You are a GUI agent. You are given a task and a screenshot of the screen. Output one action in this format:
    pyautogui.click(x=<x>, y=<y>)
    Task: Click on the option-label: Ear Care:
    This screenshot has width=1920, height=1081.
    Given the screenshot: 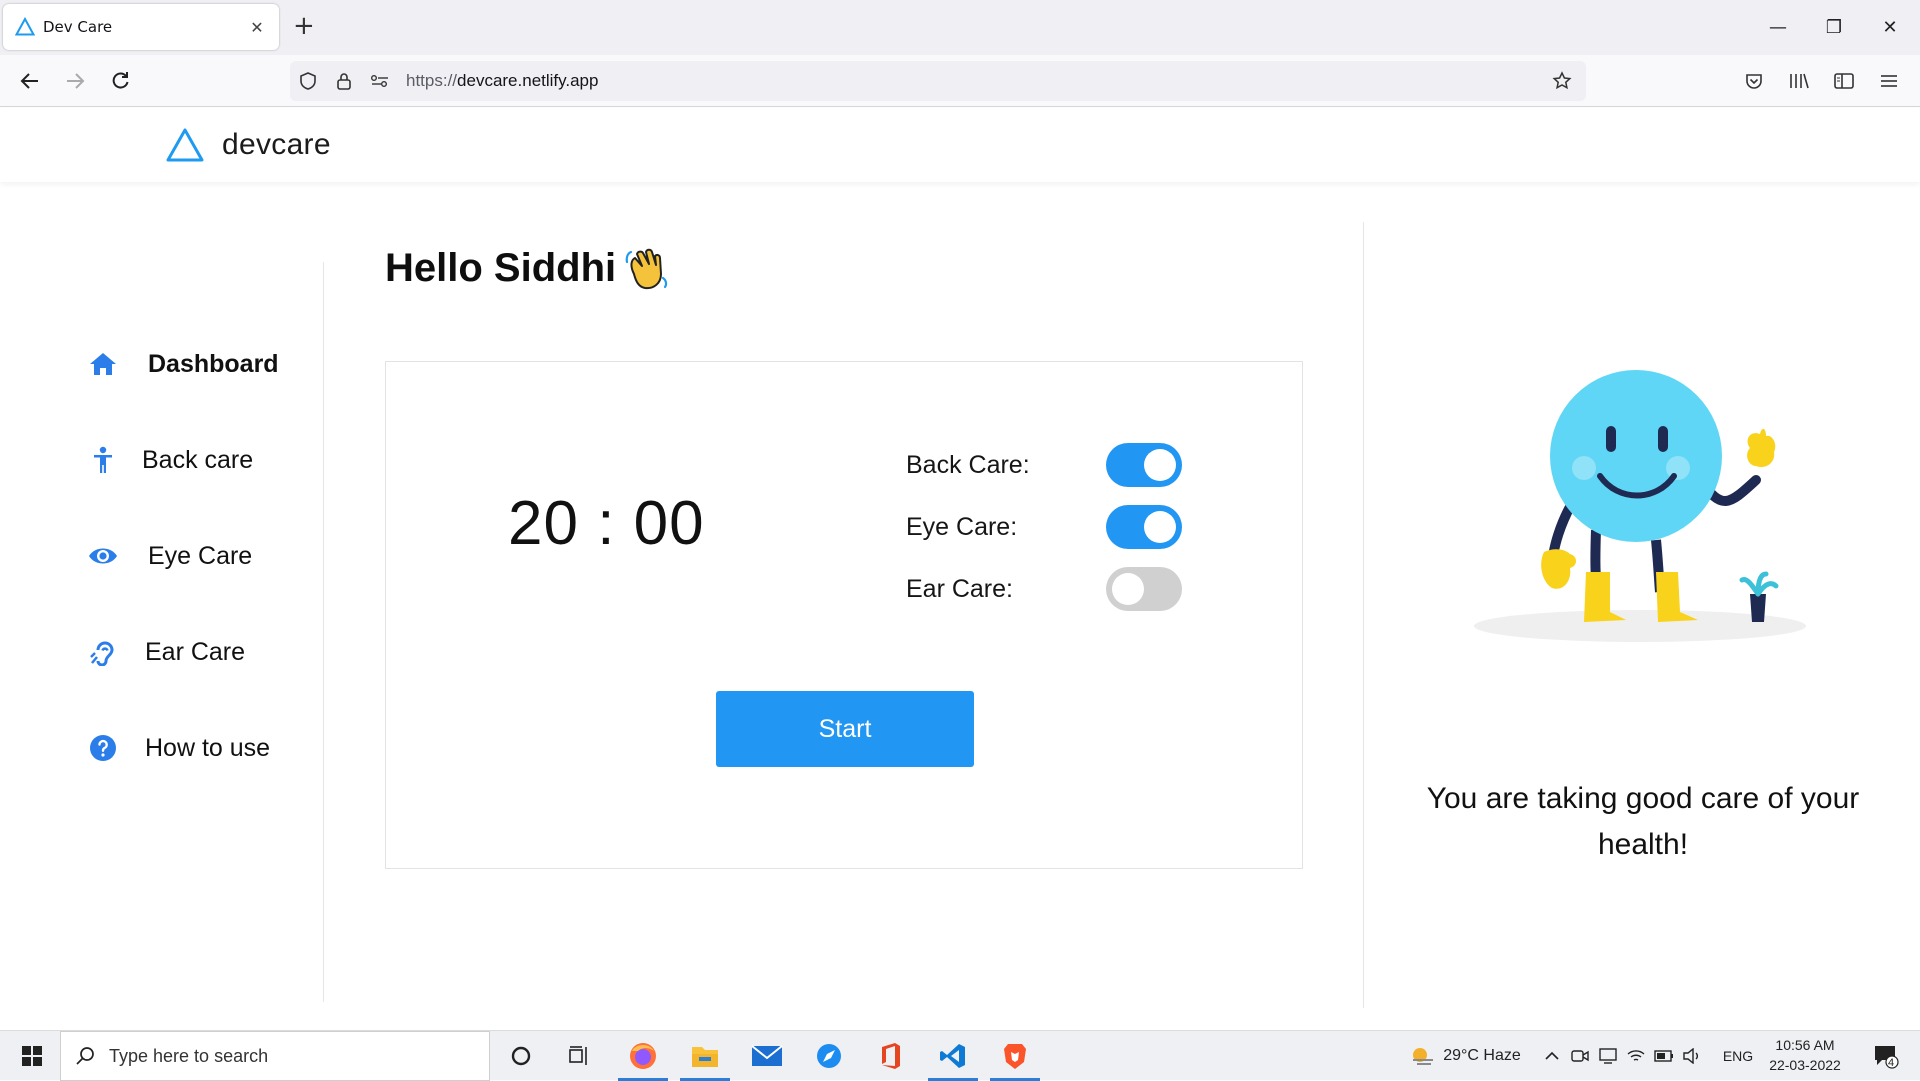 What is the action you would take?
    pyautogui.click(x=959, y=588)
    